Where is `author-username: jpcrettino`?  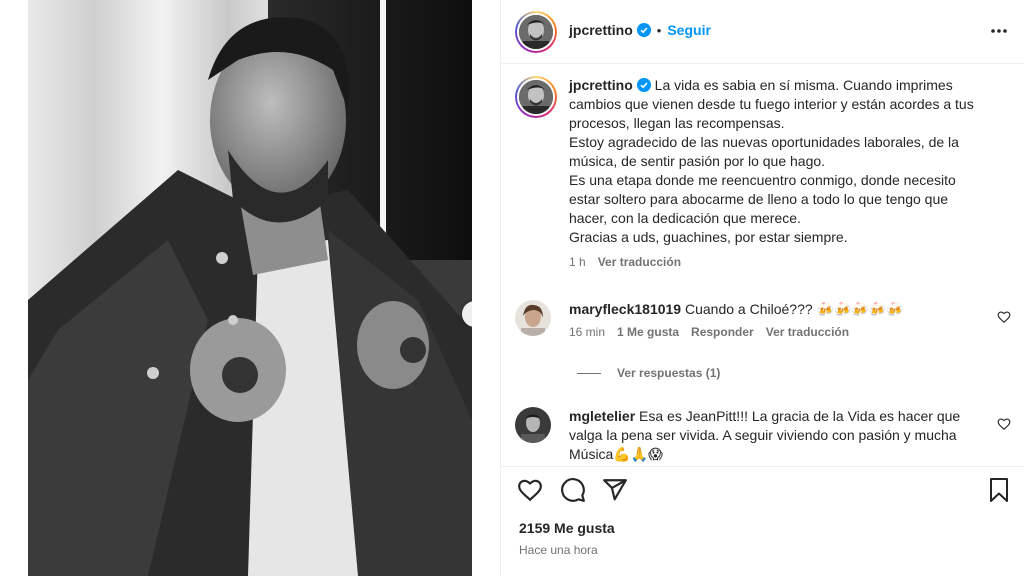
author-username: jpcrettino is located at coordinates (601, 30).